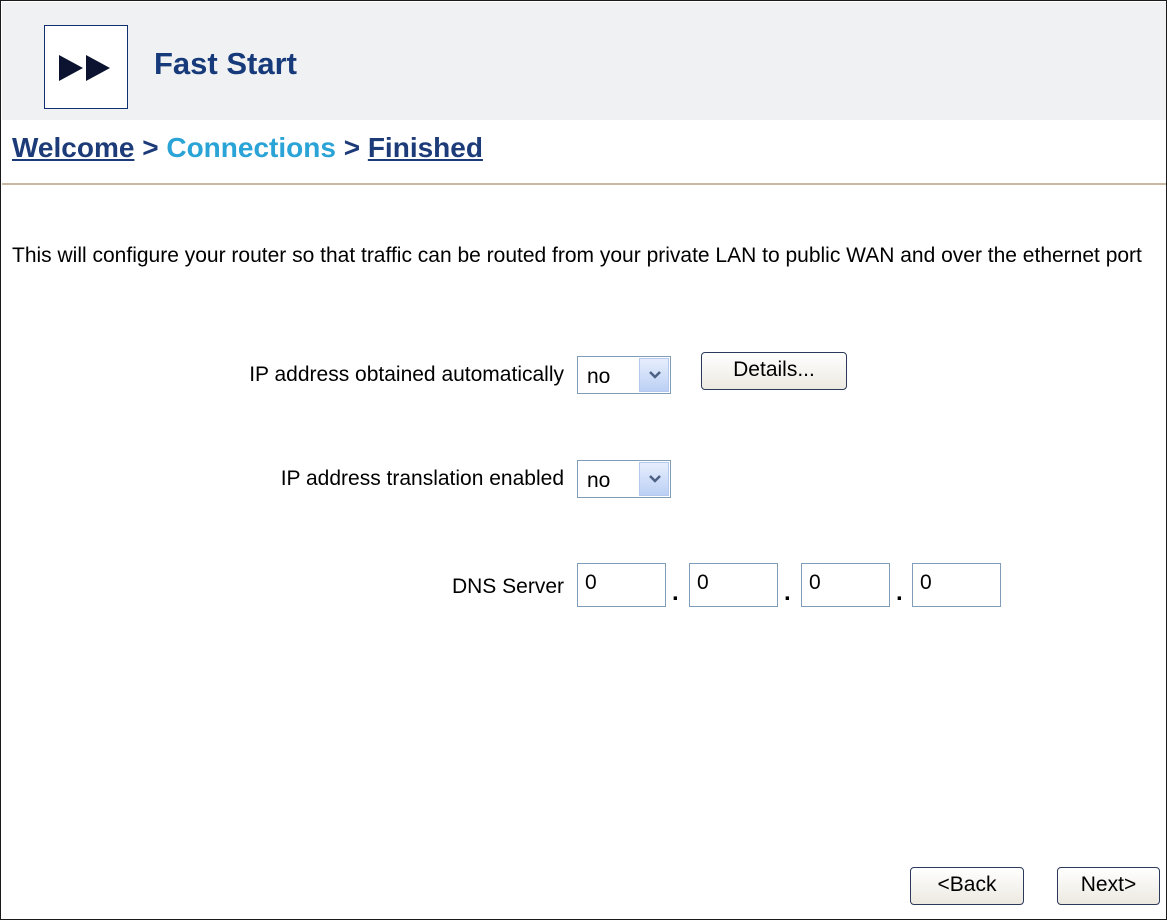 The image size is (1167, 920). What do you see at coordinates (1108, 886) in the screenshot?
I see `next-button: Next>` at bounding box center [1108, 886].